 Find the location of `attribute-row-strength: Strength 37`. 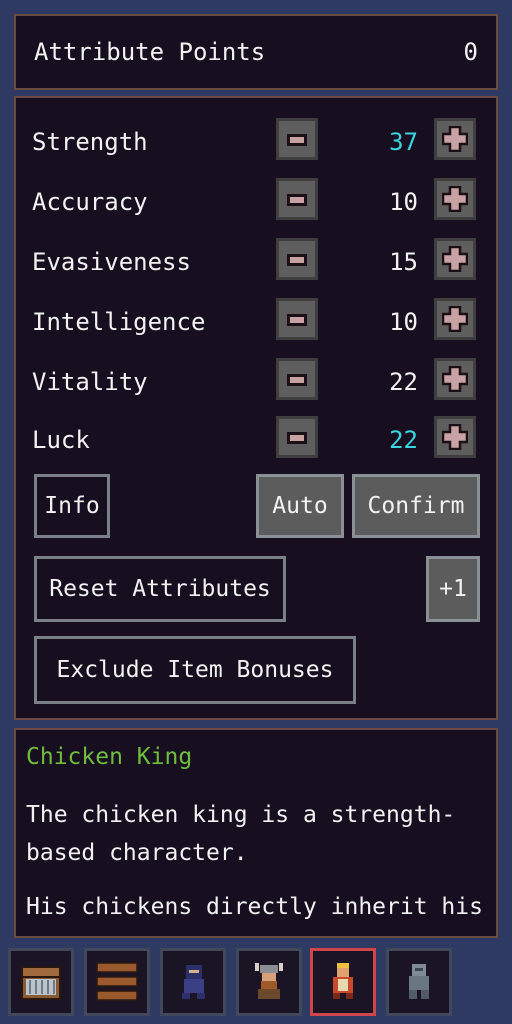

attribute-row-strength: Strength 37 is located at coordinates (256, 142).